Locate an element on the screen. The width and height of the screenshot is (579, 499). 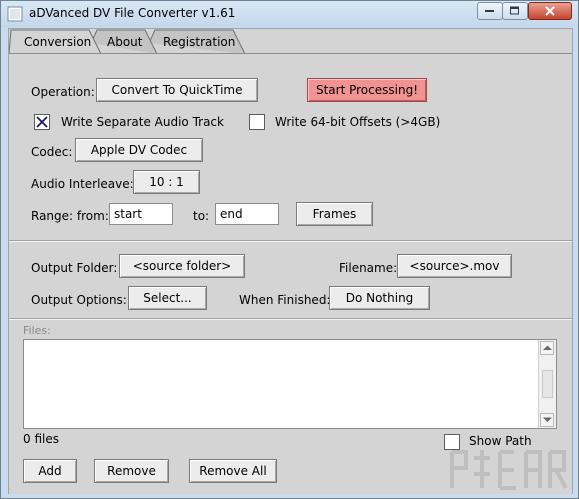
write-audio-checkbox is located at coordinates (42, 122).